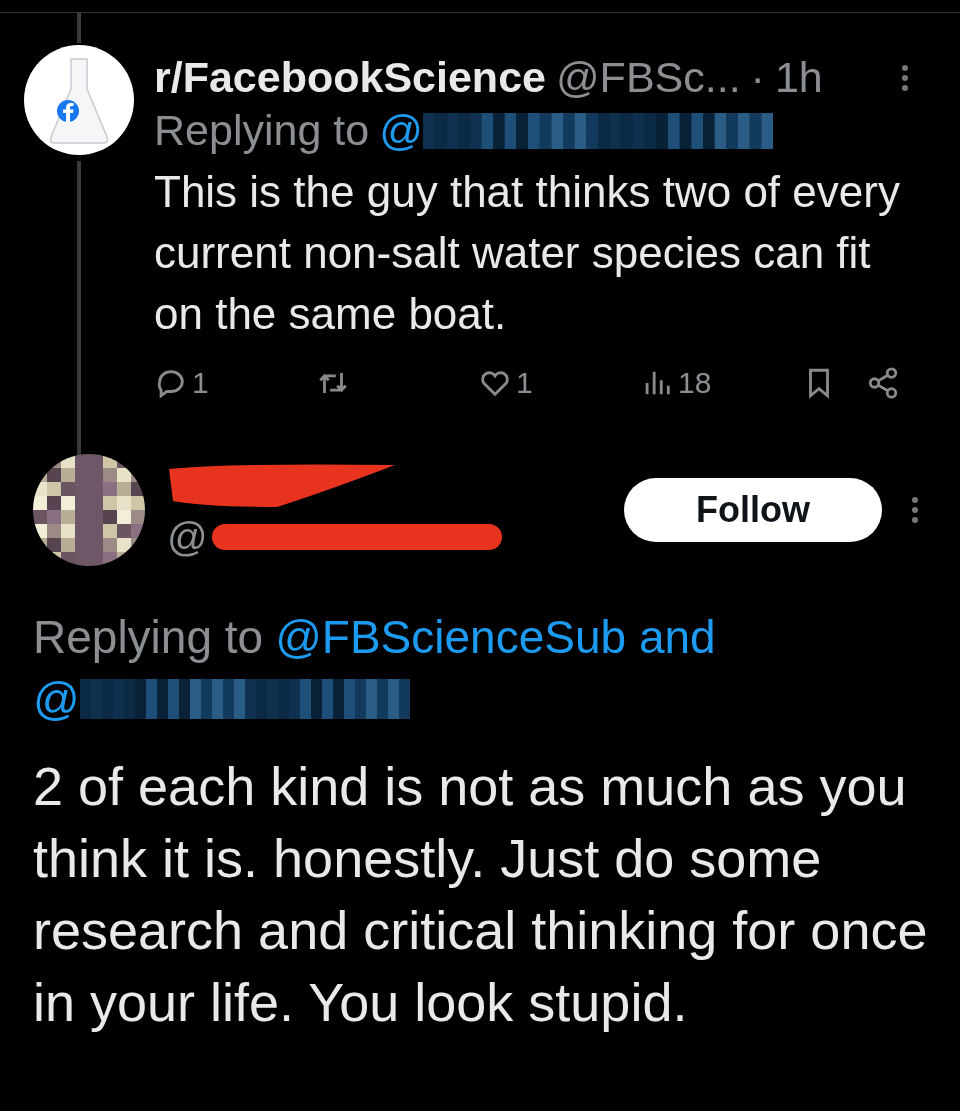  Describe the element at coordinates (559, 383) in the screenshot. I see `like-action: 1` at that location.